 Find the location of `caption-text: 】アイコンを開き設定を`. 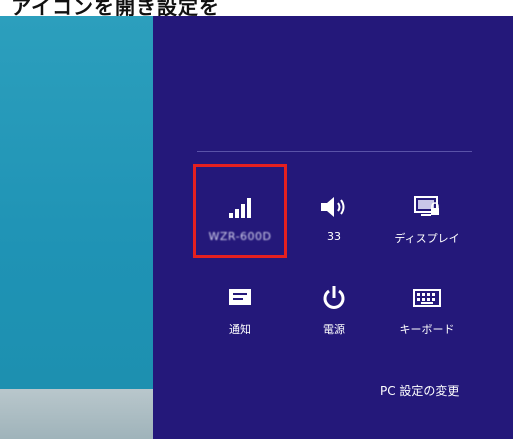

caption-text: 】アイコンを開き設定を is located at coordinates (110, 8).